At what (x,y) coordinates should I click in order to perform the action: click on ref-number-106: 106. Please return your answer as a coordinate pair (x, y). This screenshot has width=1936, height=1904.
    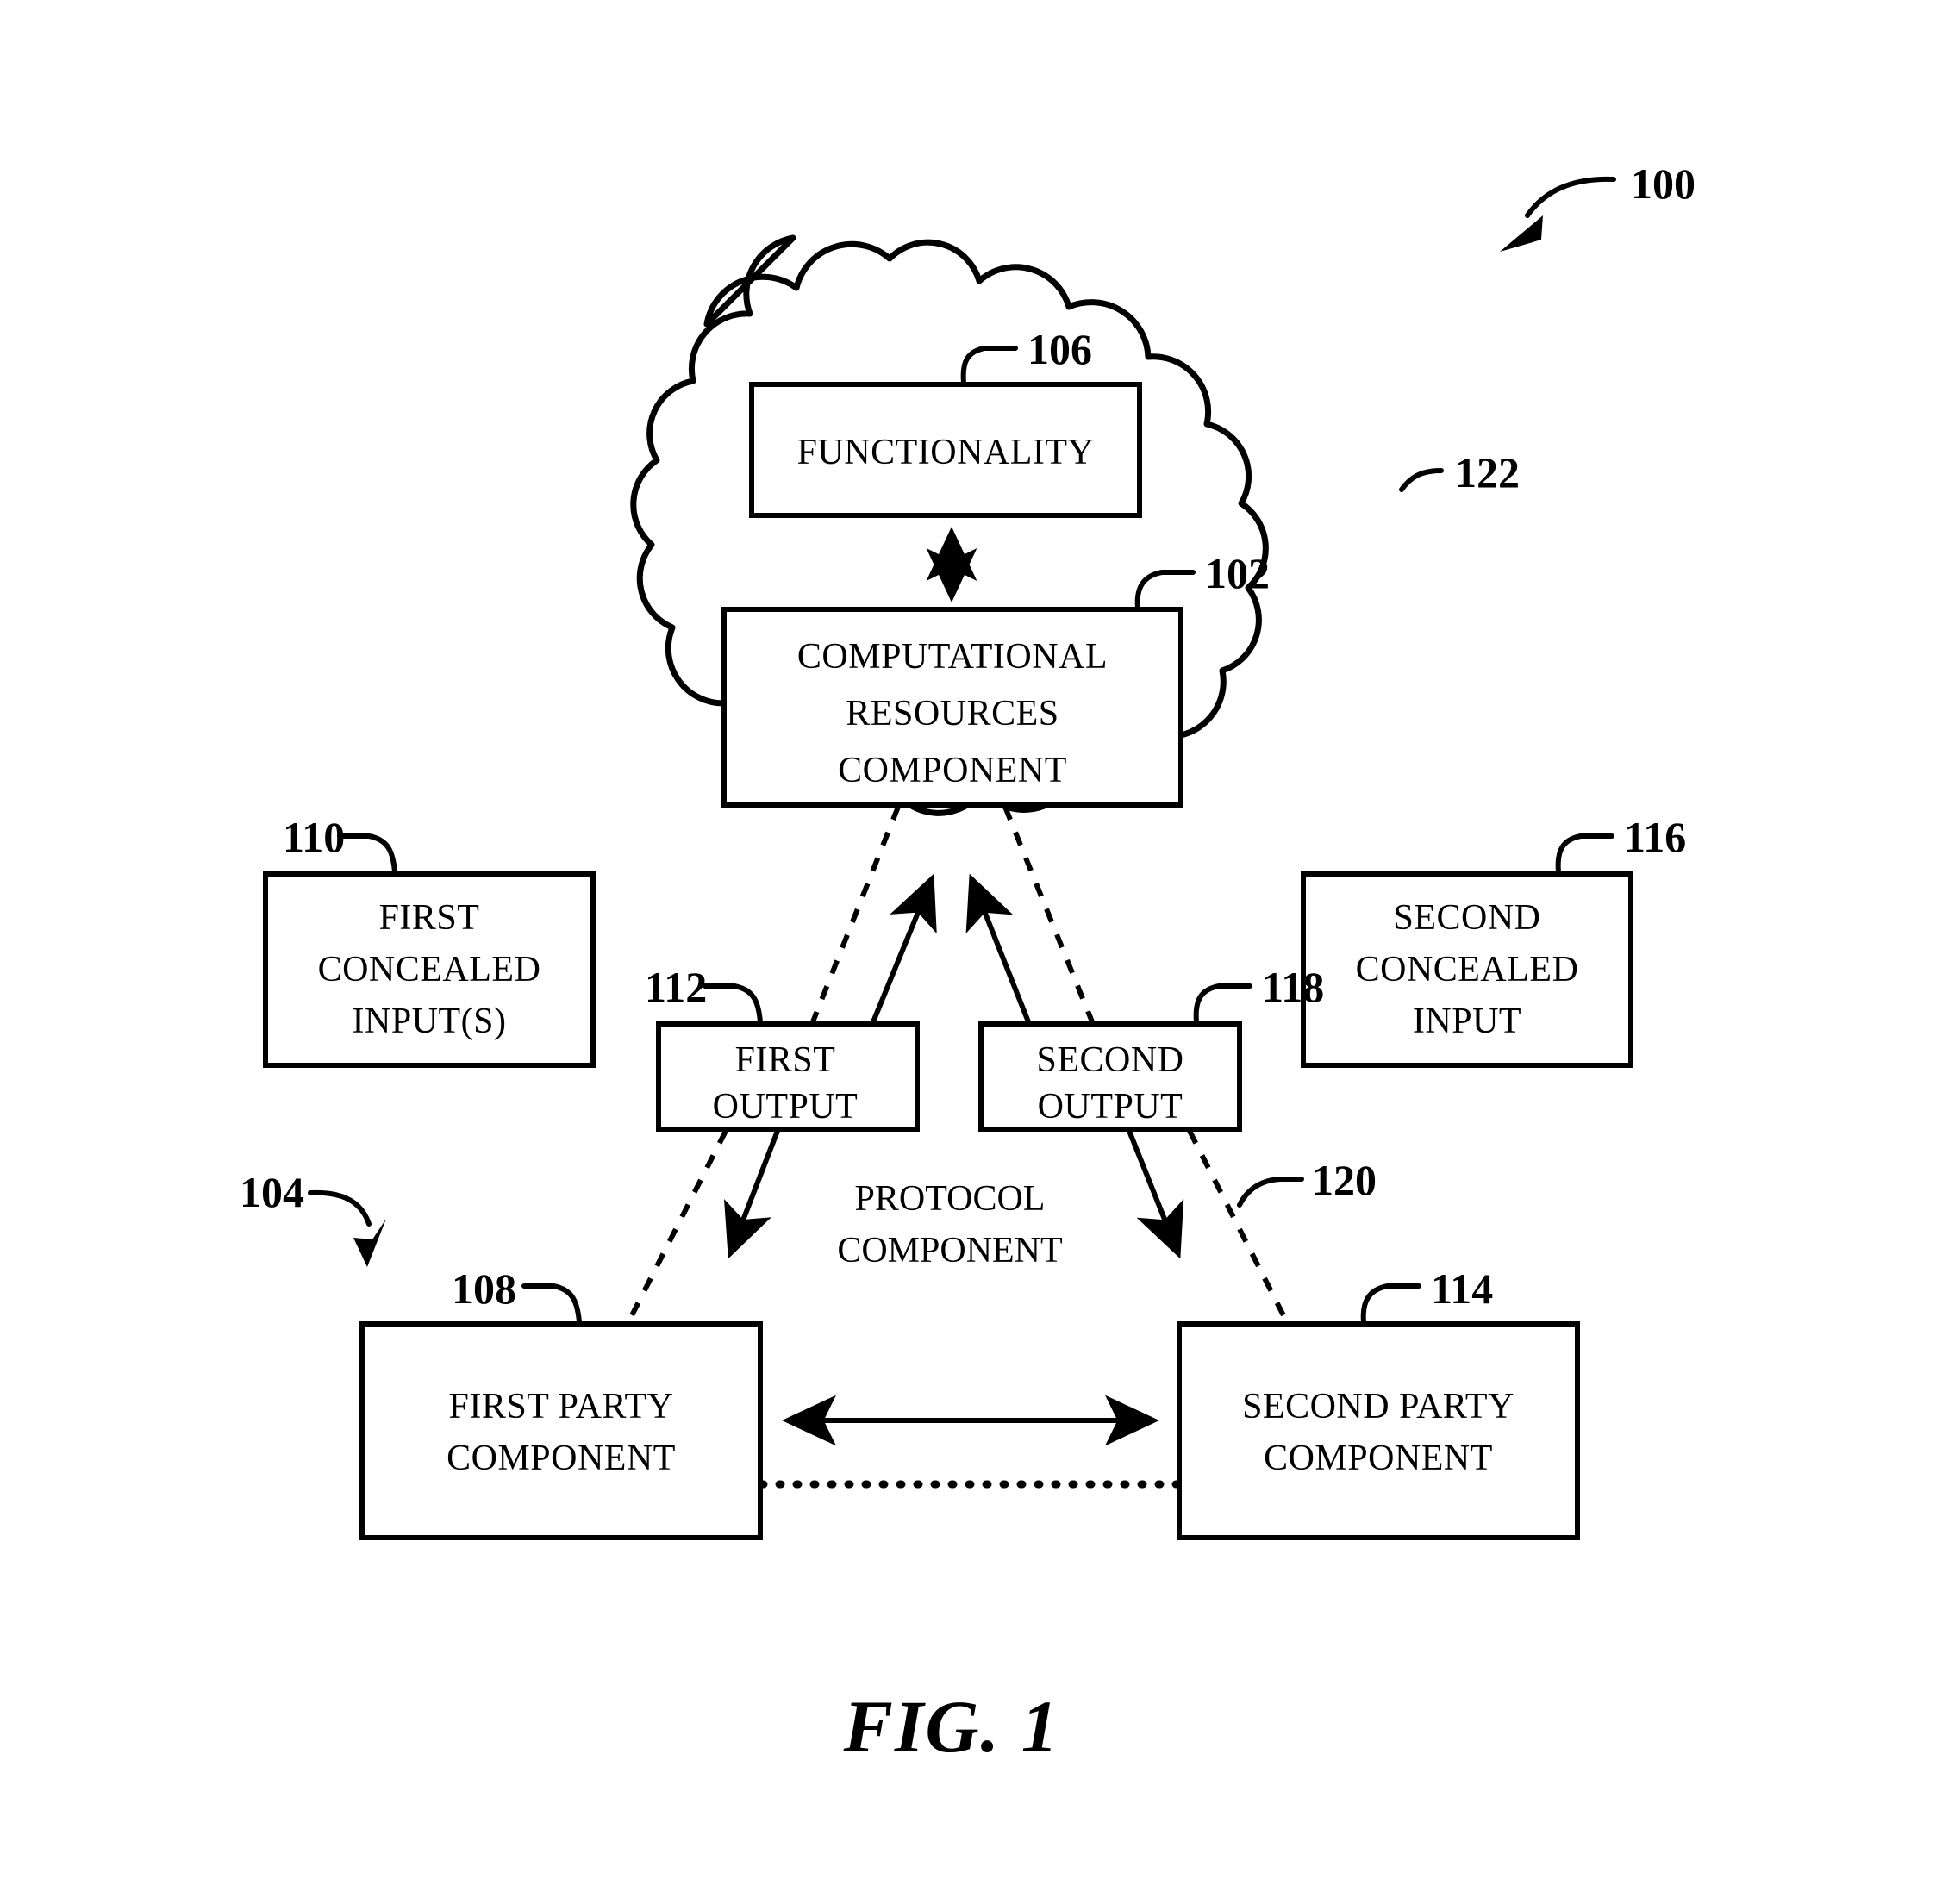
    Looking at the image, I should click on (1059, 349).